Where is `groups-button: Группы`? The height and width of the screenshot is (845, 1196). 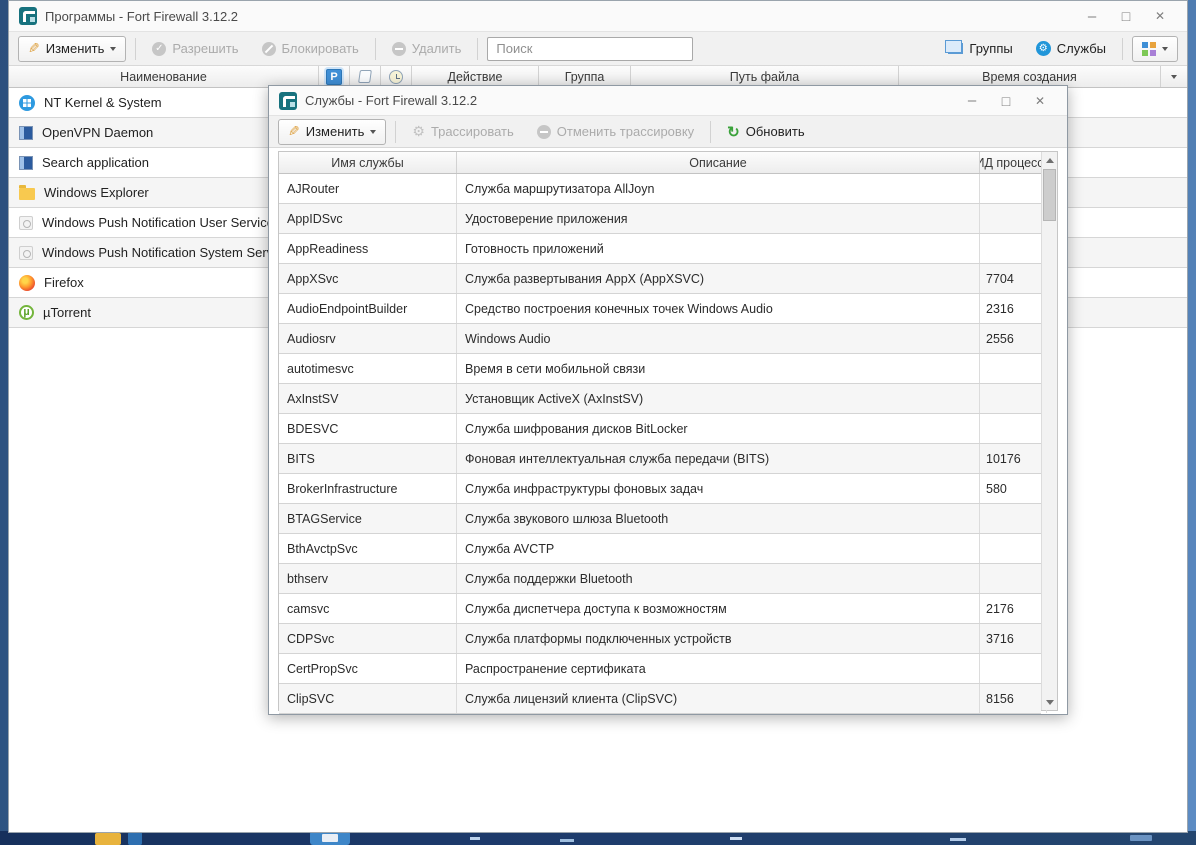 groups-button: Группы is located at coordinates (980, 49).